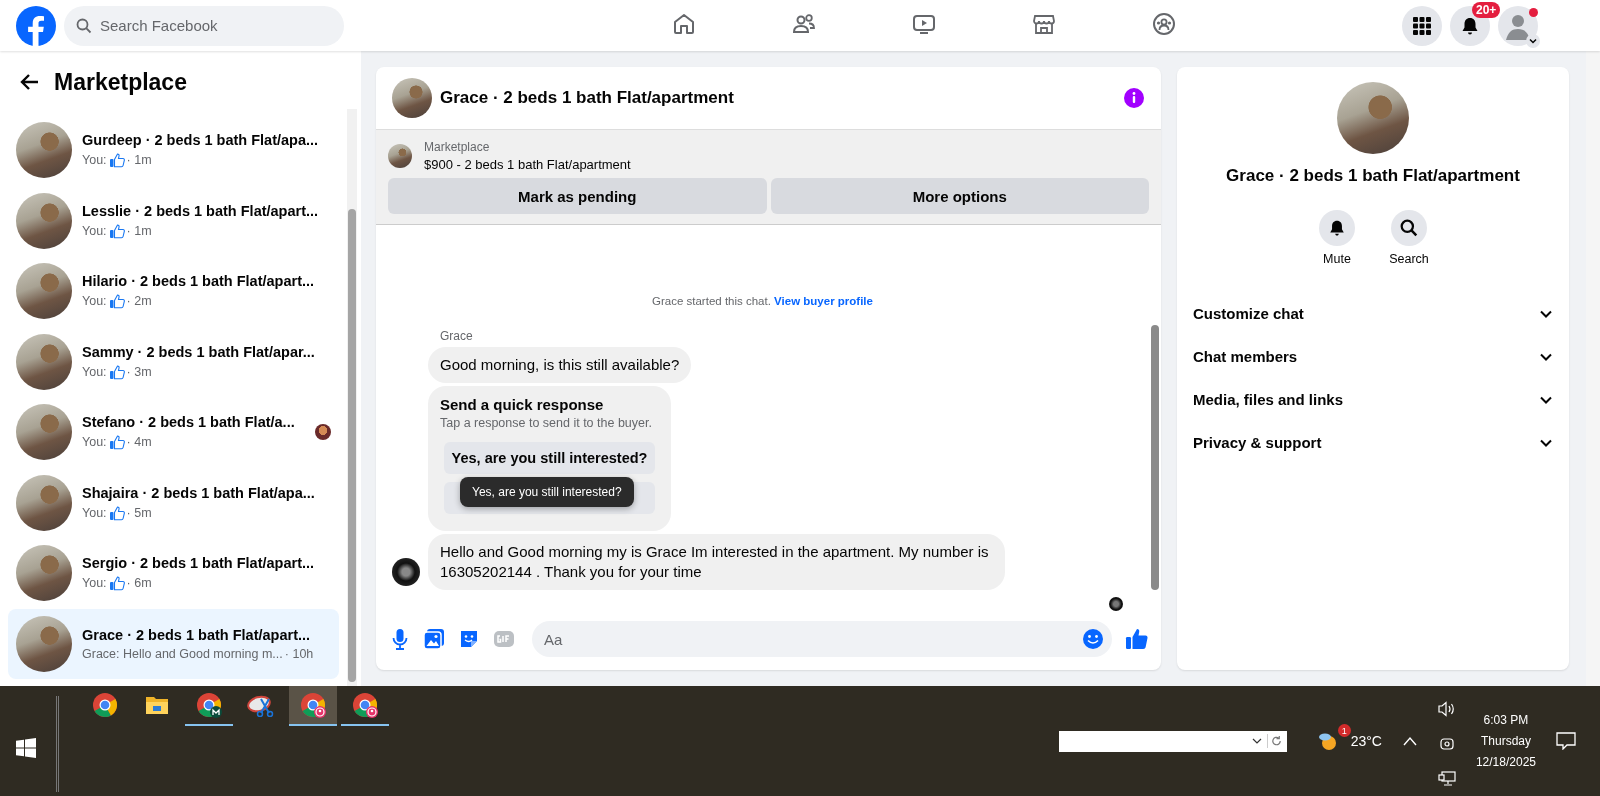 This screenshot has height=796, width=1600. What do you see at coordinates (30, 82) in the screenshot?
I see `back-arrow-icon` at bounding box center [30, 82].